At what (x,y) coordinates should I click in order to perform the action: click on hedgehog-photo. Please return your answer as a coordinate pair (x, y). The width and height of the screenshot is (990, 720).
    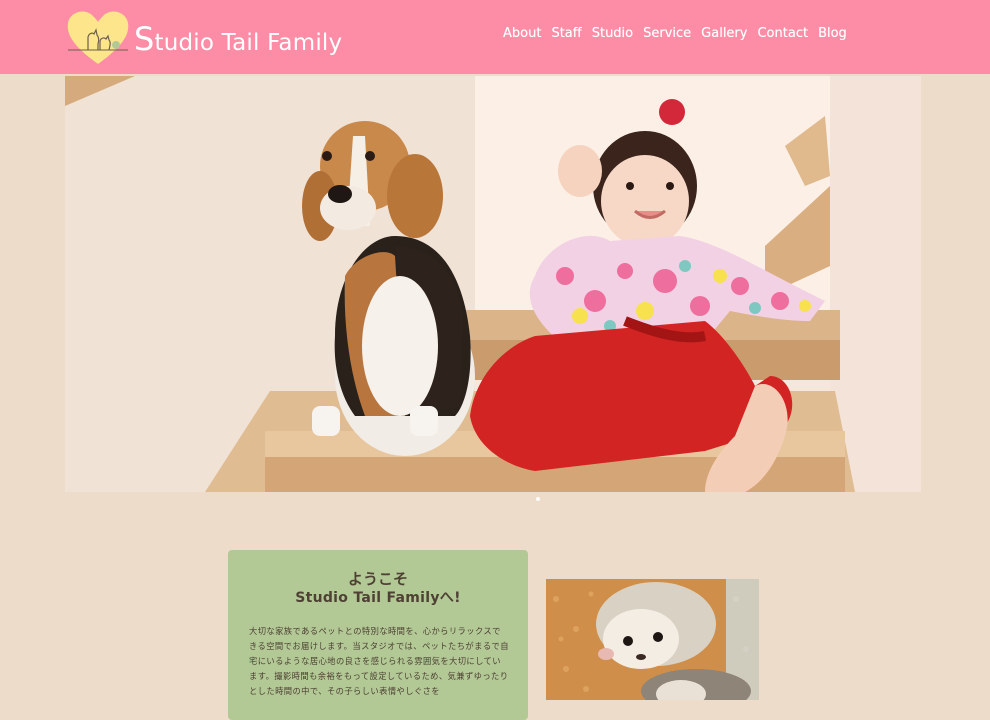
    Looking at the image, I should click on (652, 639).